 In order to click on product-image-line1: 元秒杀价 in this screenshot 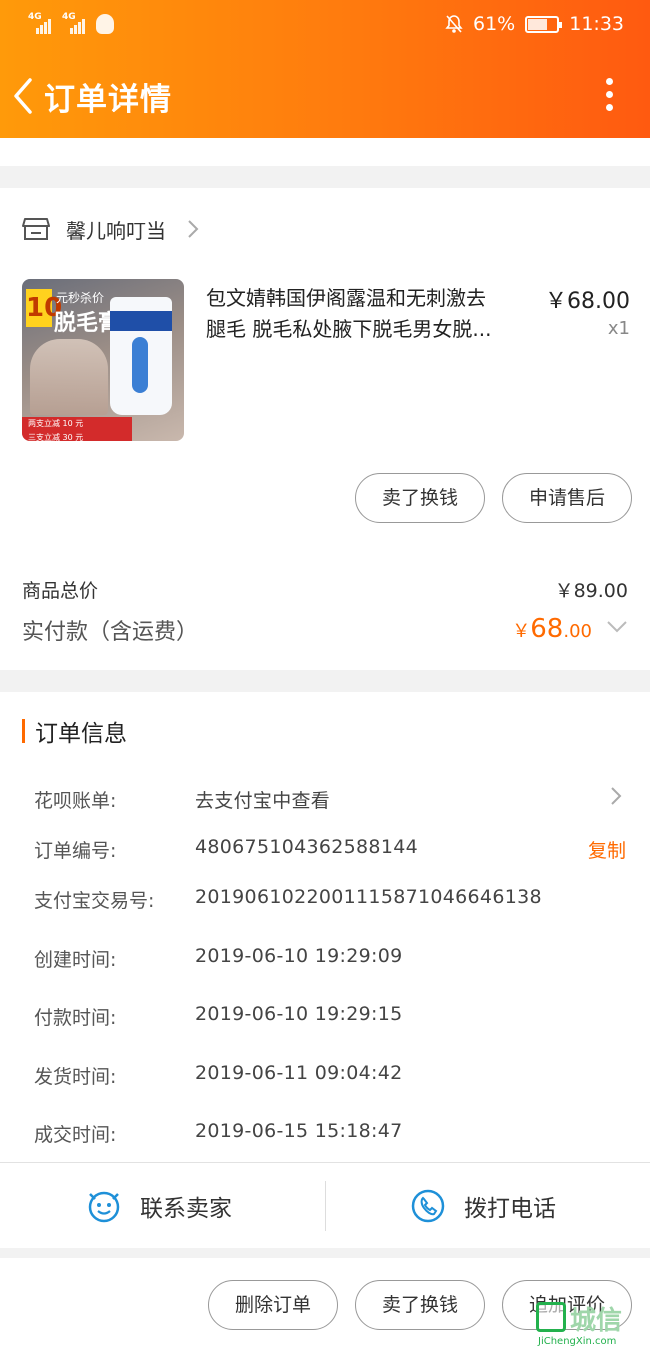, I will do `click(80, 298)`.